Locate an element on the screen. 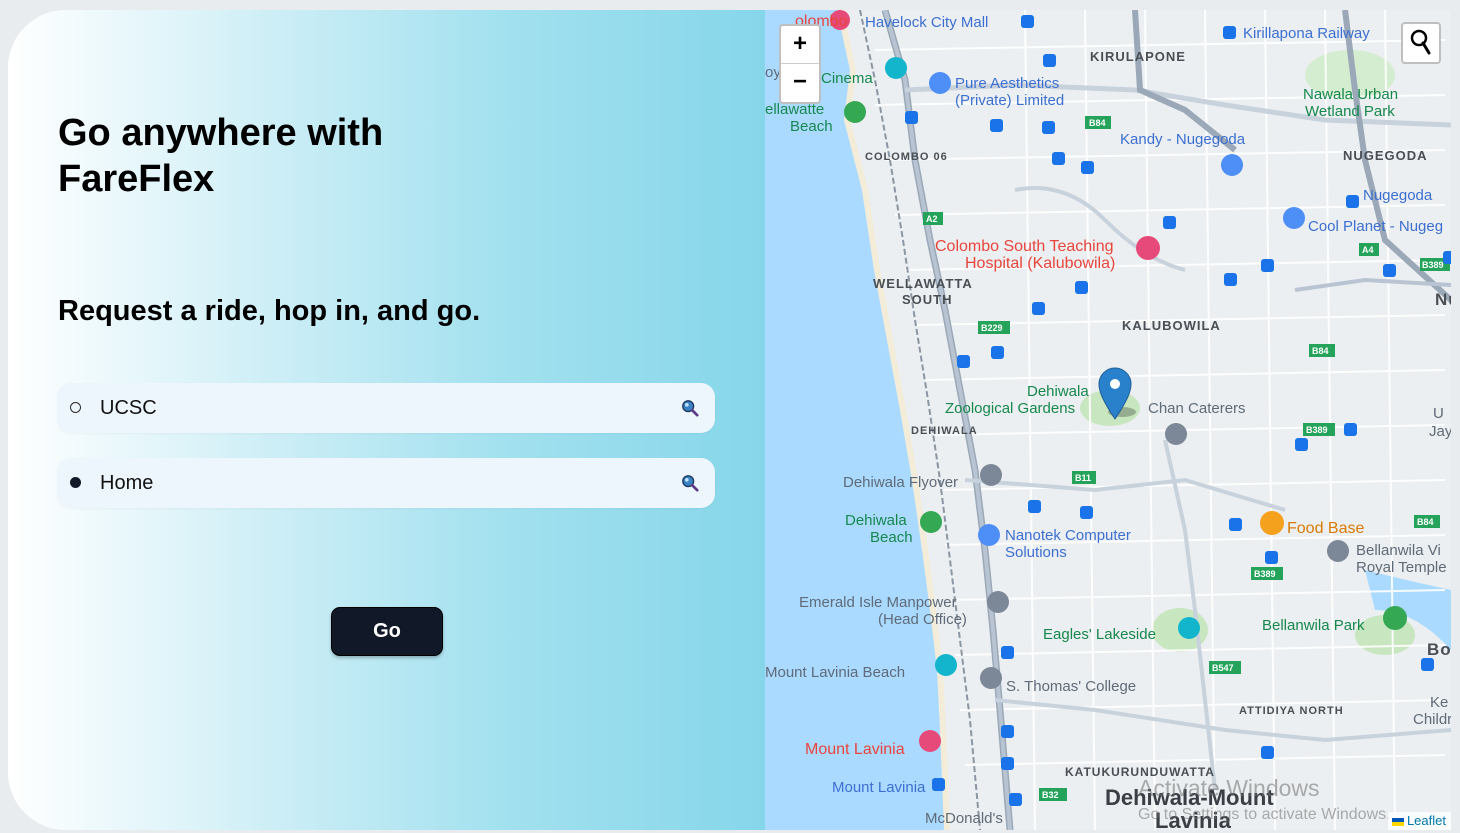 The image size is (1460, 833). map-label-mount-lavinia-hotel: Mount Lavinia is located at coordinates (855, 749).